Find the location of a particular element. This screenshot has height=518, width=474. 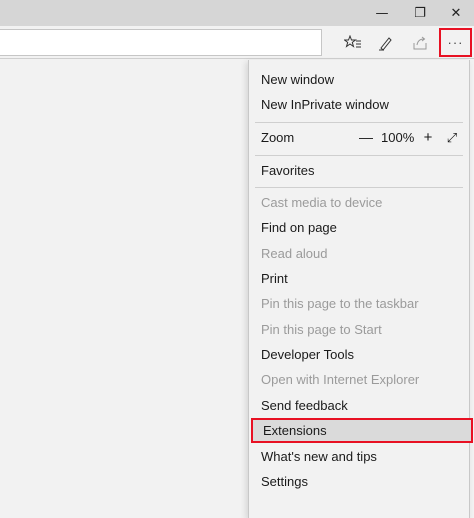

menu-item-open-with-ie: Open with Internet Explorer is located at coordinates (359, 379).